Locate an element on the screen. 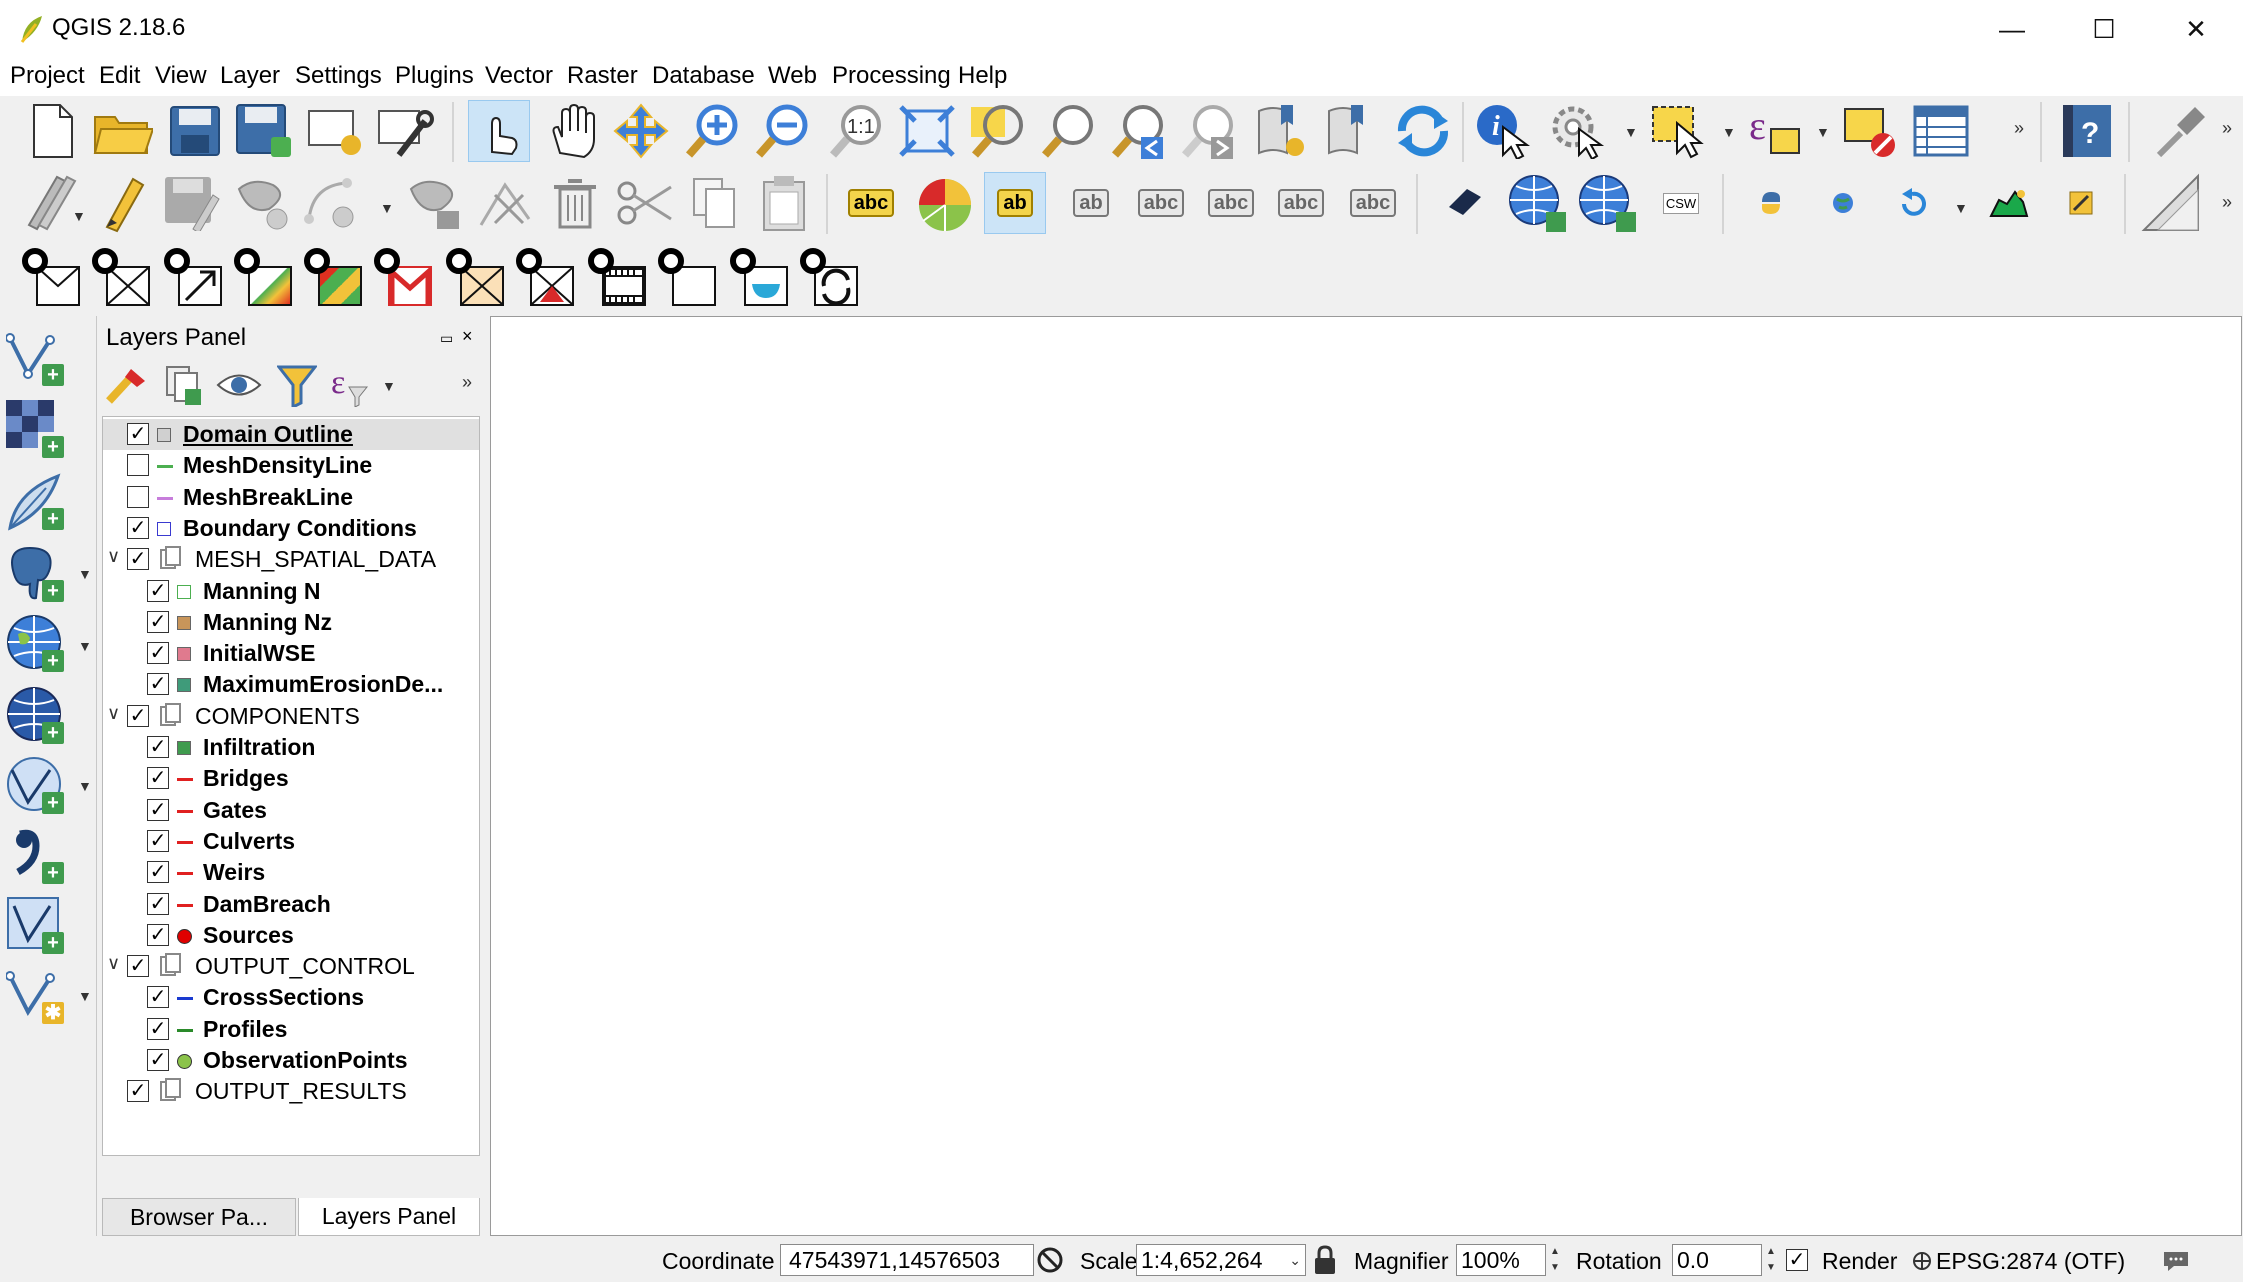  postgis-dropdown-icon: ▼ is located at coordinates (85, 574).